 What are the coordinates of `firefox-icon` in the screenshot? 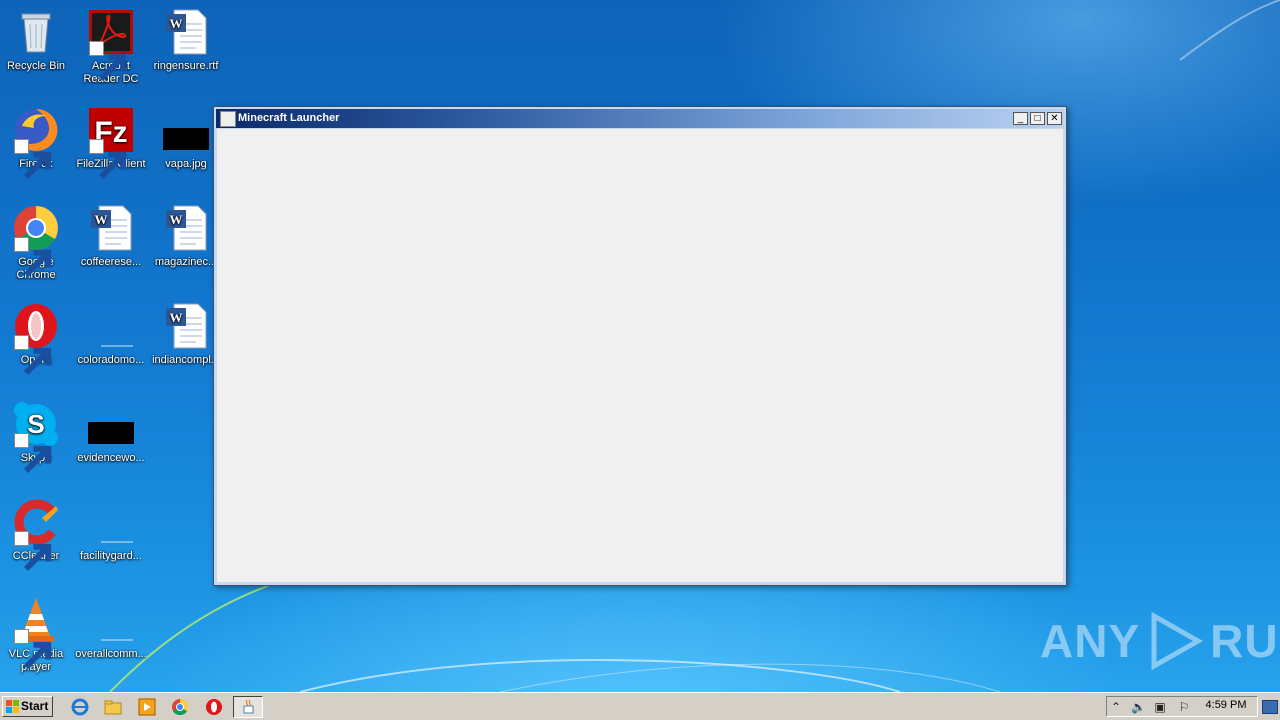 It's located at (36, 143).